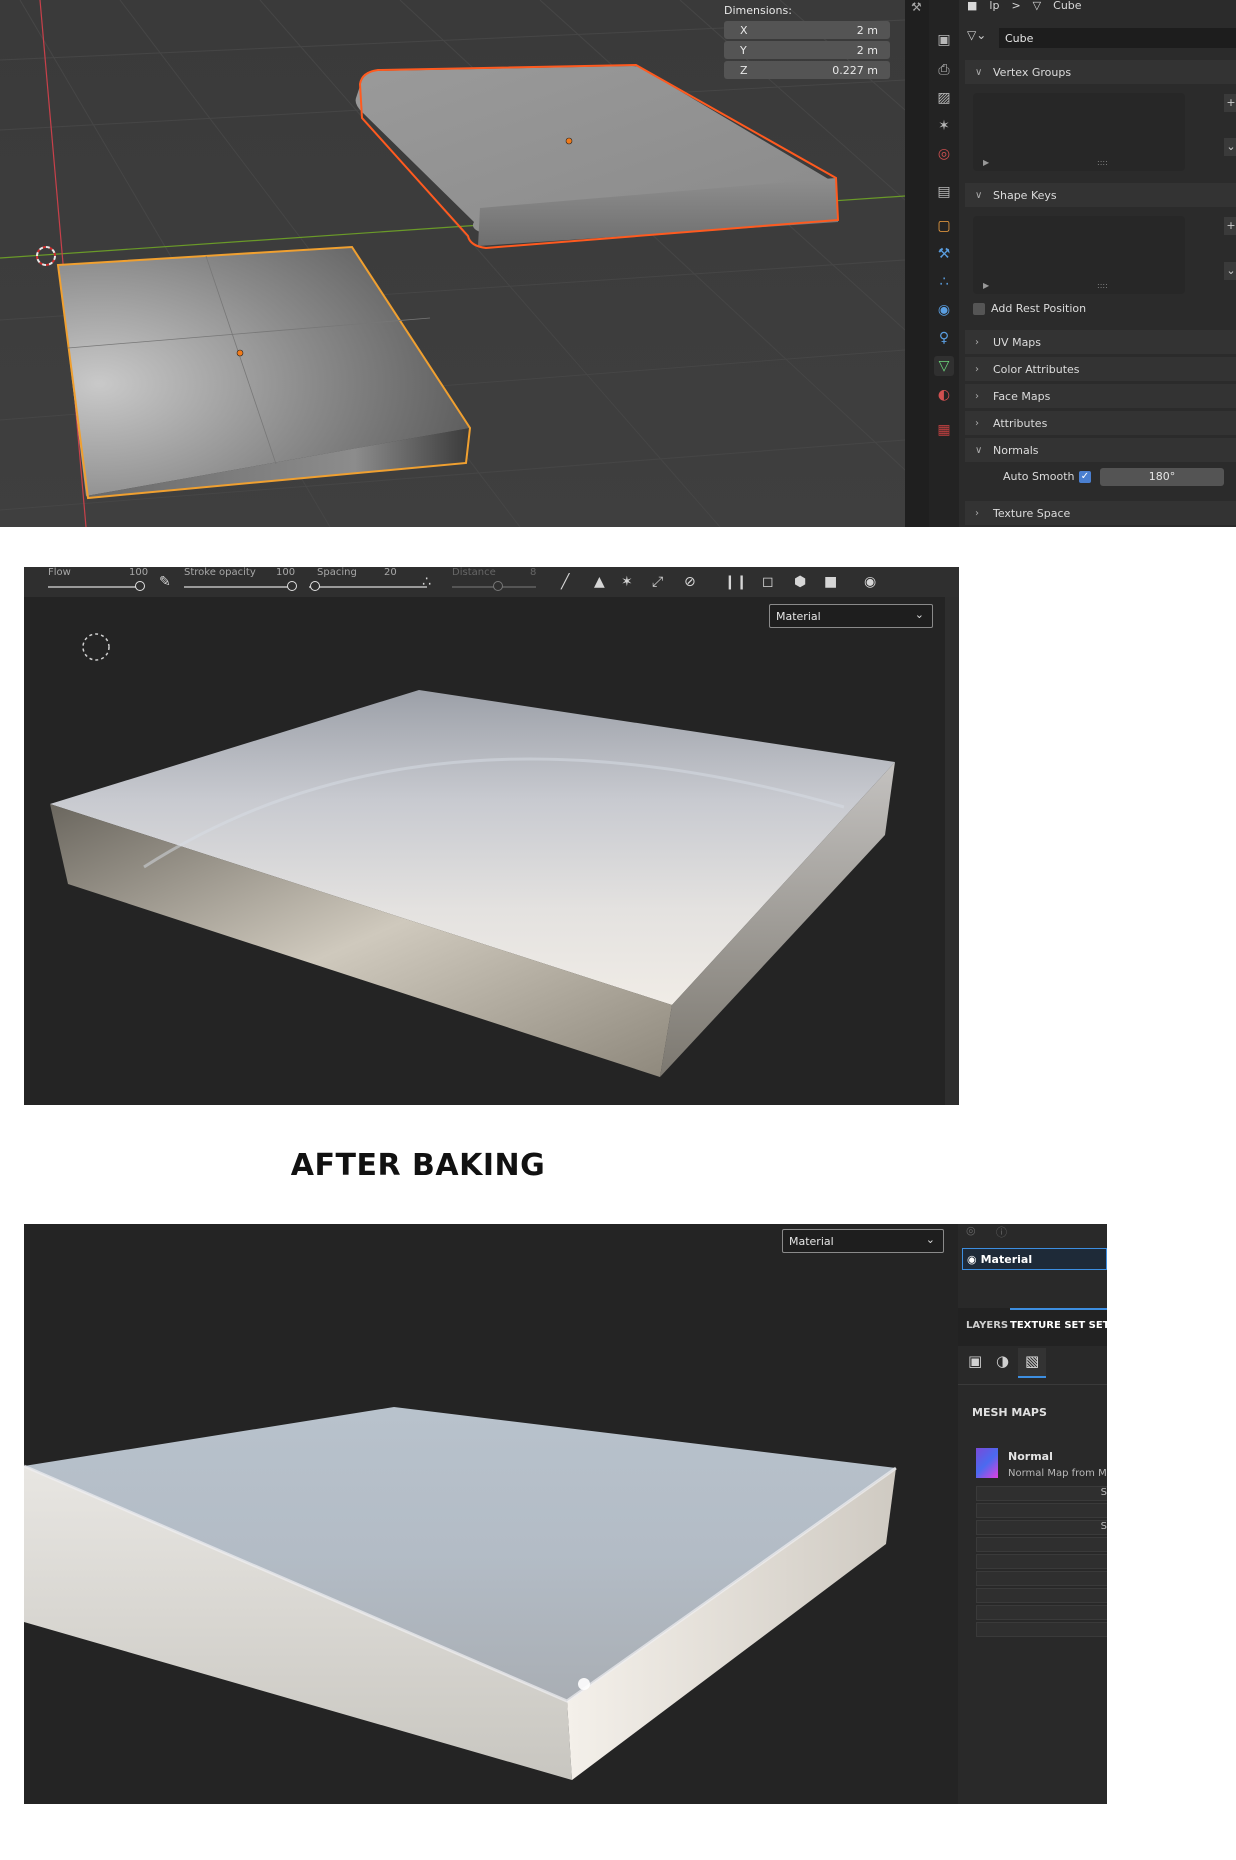 This screenshot has width=1236, height=1860. I want to click on physics-icon: ◉, so click(944, 310).